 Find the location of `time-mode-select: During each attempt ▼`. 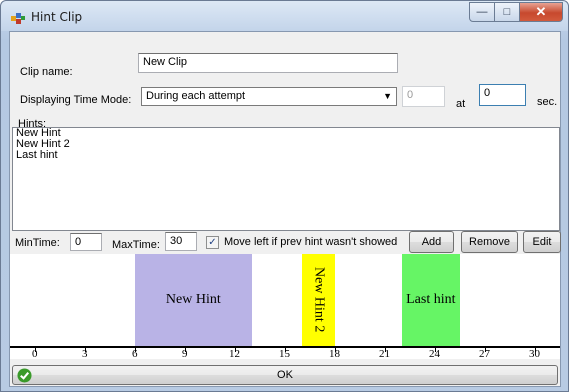

time-mode-select: During each attempt ▼ is located at coordinates (269, 96).